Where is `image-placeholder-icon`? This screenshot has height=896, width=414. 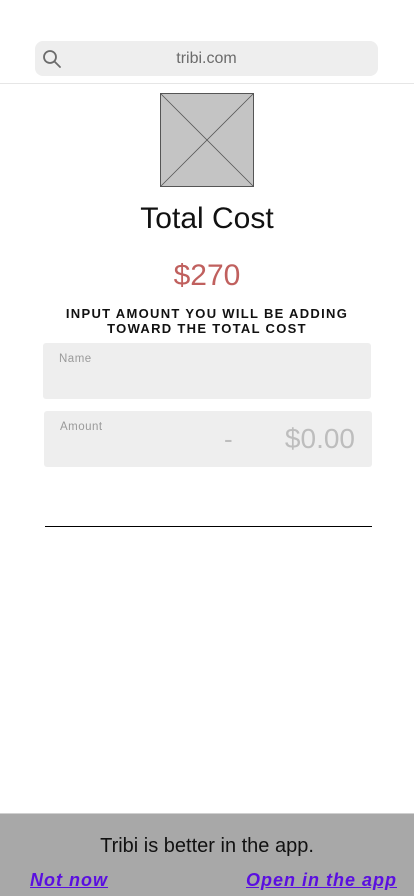 image-placeholder-icon is located at coordinates (207, 140).